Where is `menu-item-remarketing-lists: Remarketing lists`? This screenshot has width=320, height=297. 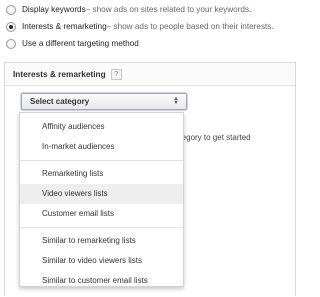
menu-item-remarketing-lists: Remarketing lists is located at coordinates (101, 174).